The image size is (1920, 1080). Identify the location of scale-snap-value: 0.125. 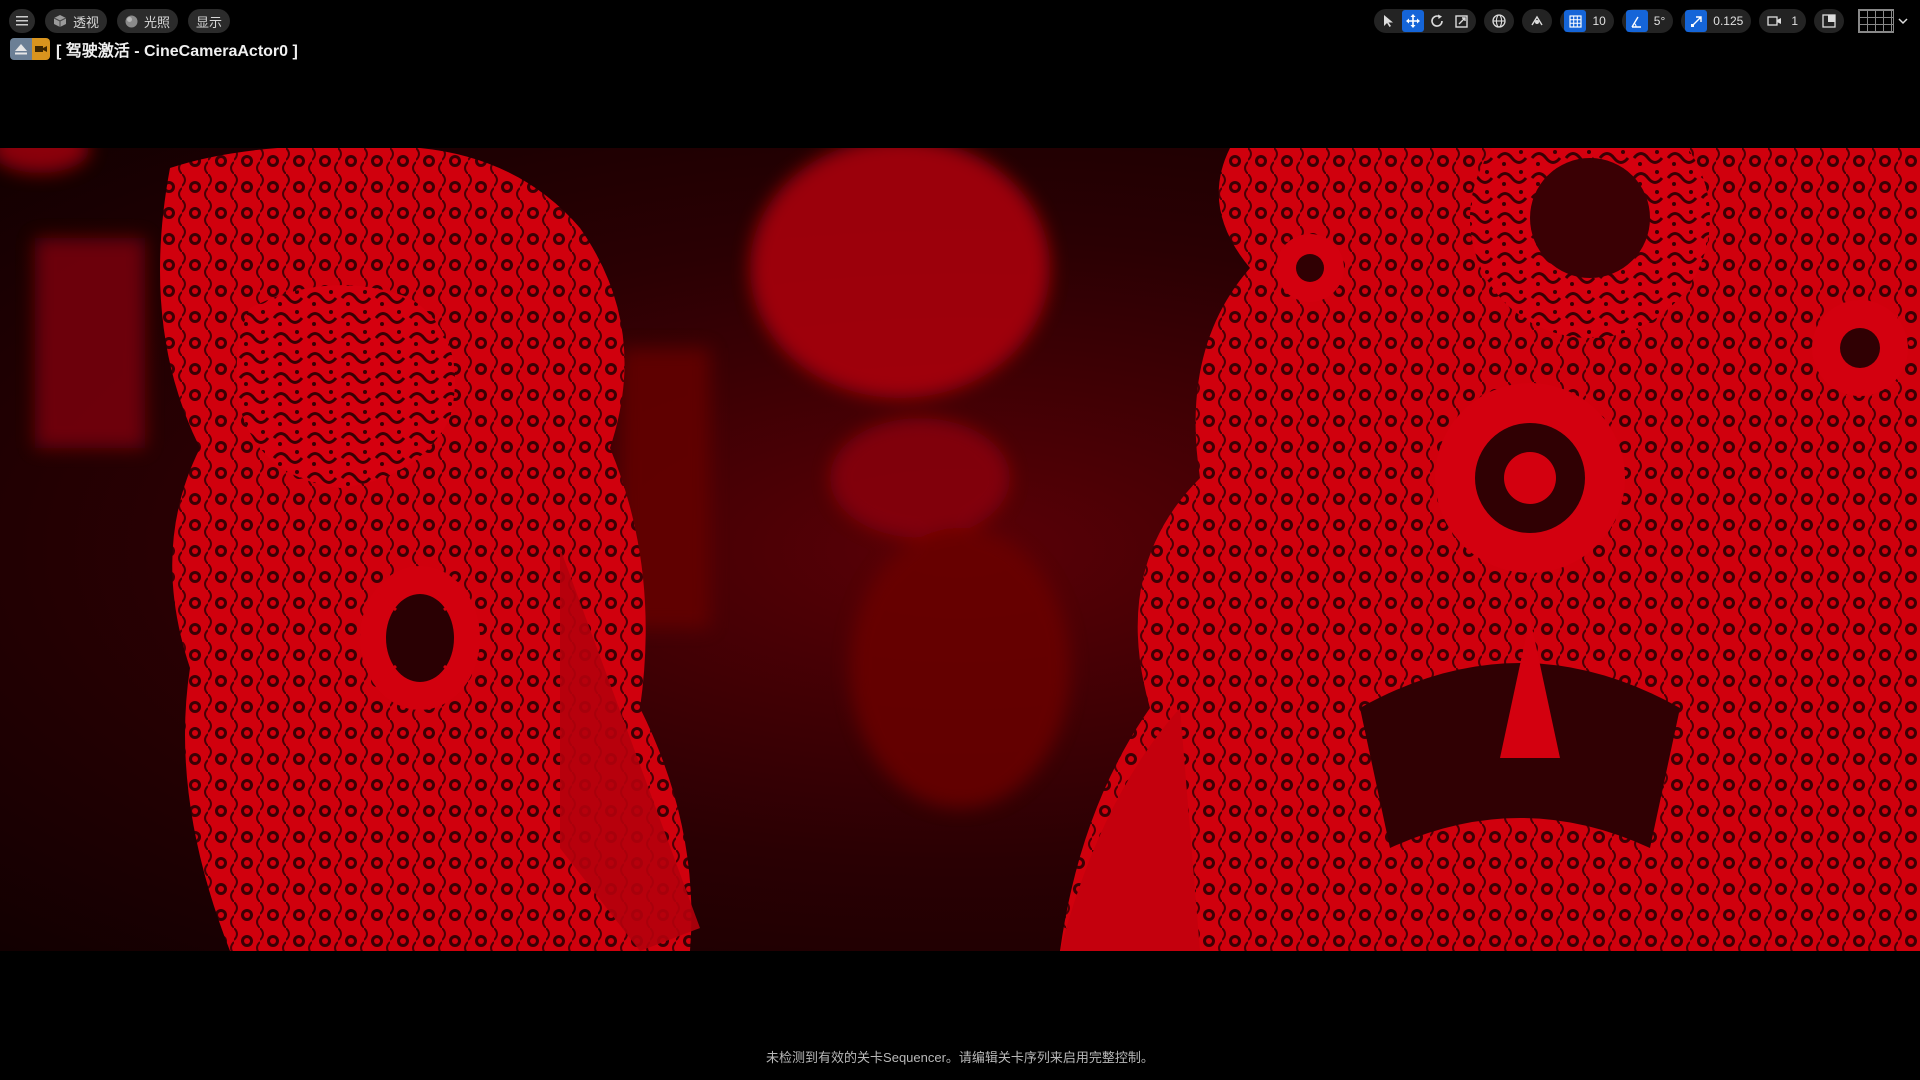
(1728, 21).